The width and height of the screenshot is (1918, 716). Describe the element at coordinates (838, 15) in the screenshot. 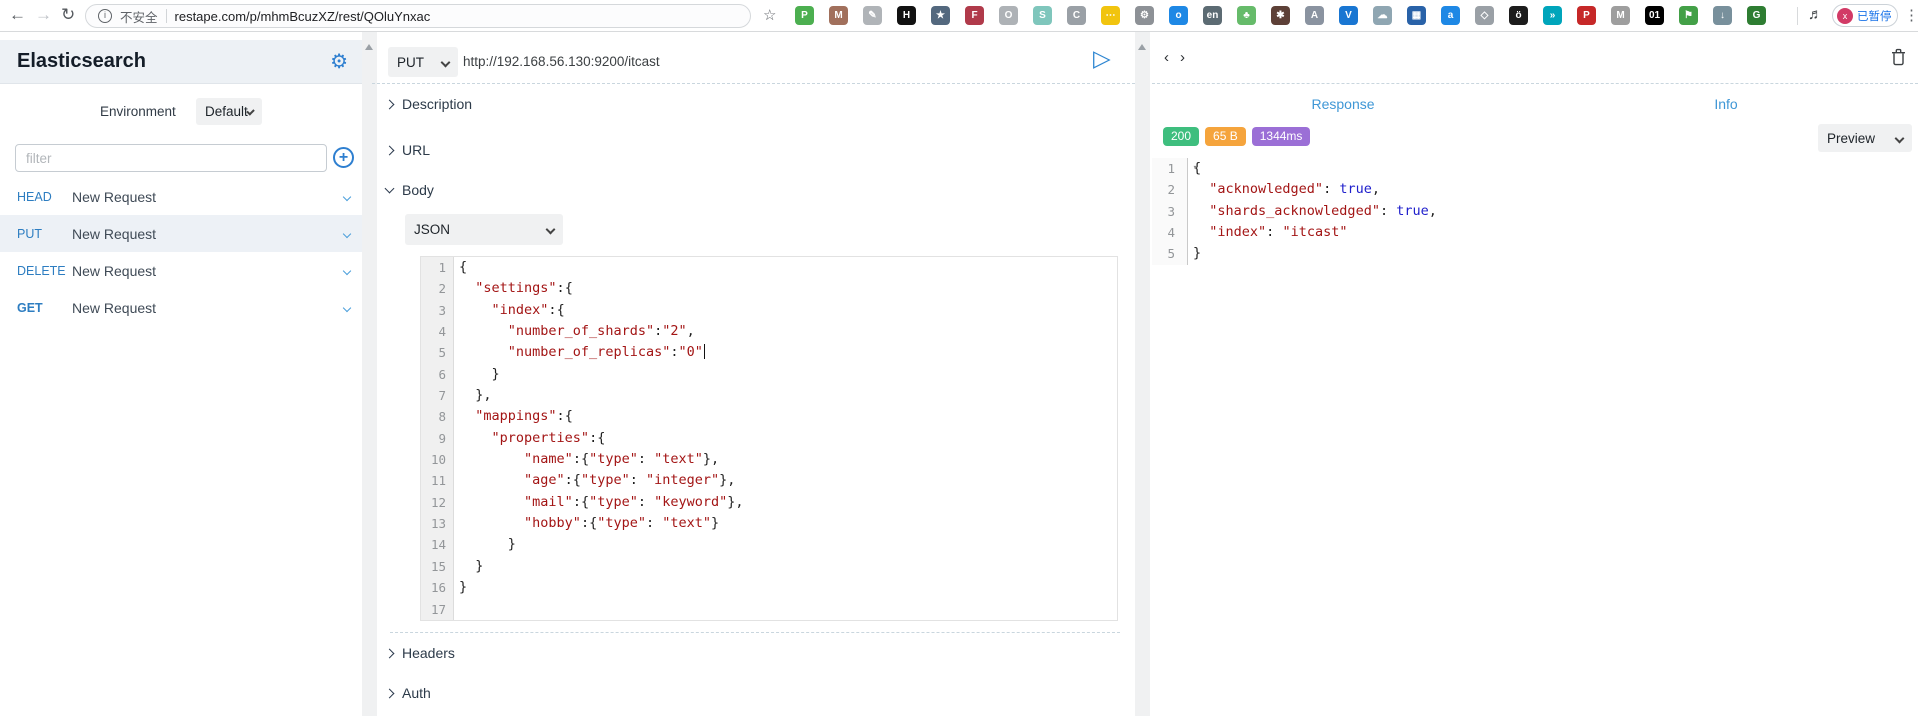

I see `monkey-ext-icon: M` at that location.